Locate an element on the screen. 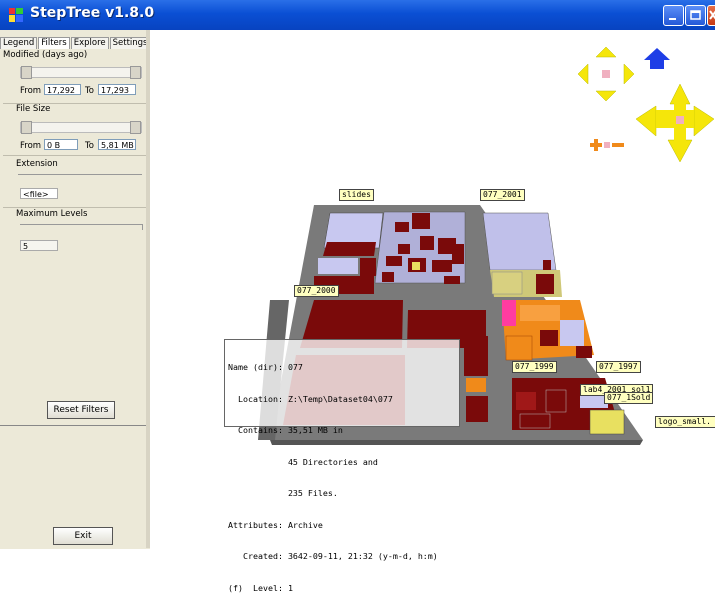 The height and width of the screenshot is (604, 715). reset-filters-button: Reset Filters is located at coordinates (81, 410).